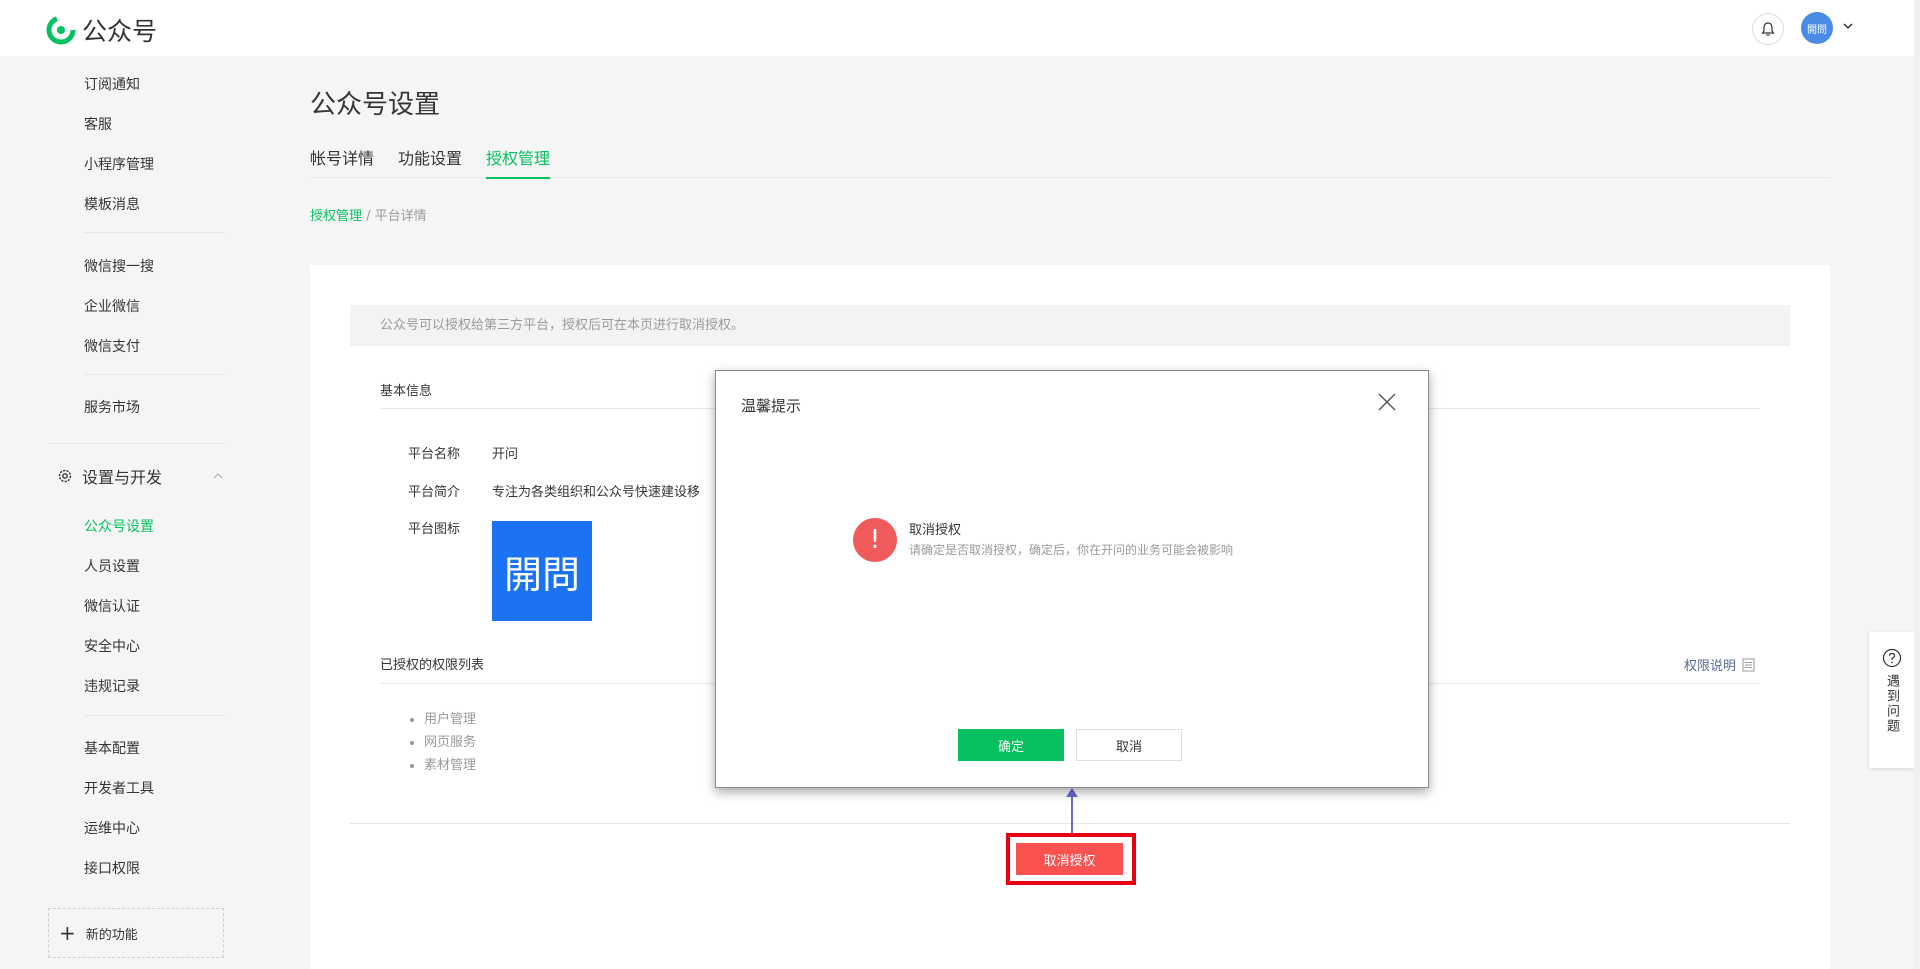 The height and width of the screenshot is (969, 1920). Describe the element at coordinates (112, 686) in the screenshot. I see `sidebar-item-violation-records: 违规记录` at that location.